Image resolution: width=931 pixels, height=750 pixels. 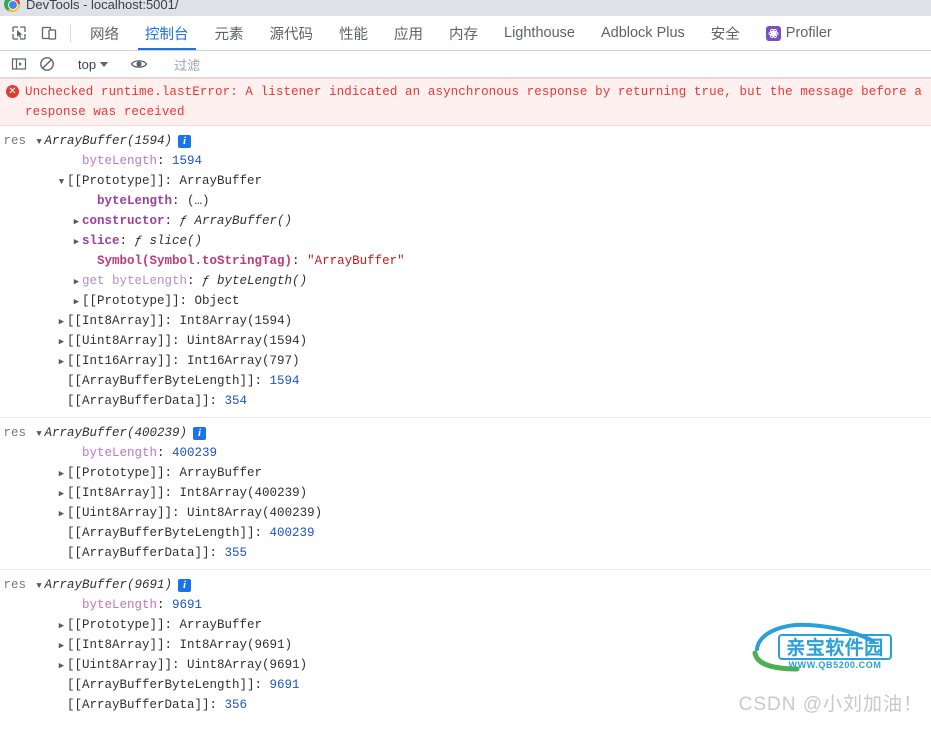 I want to click on object-property-row: [[Int8Array]]: Int8Array(1594), so click(x=465, y=321).